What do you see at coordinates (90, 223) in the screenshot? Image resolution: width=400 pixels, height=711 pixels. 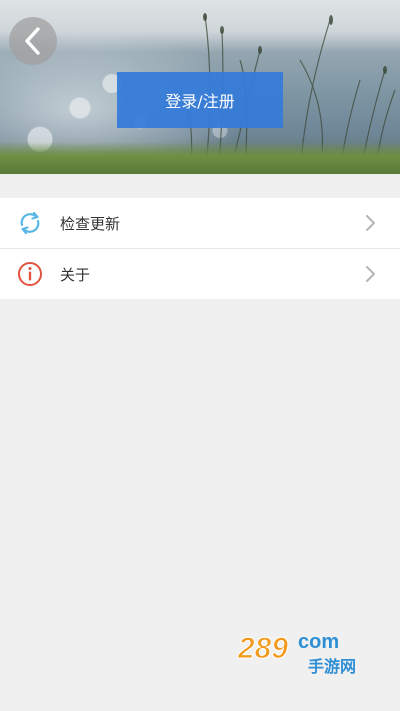 I see `menu-item-label: 检查更新` at bounding box center [90, 223].